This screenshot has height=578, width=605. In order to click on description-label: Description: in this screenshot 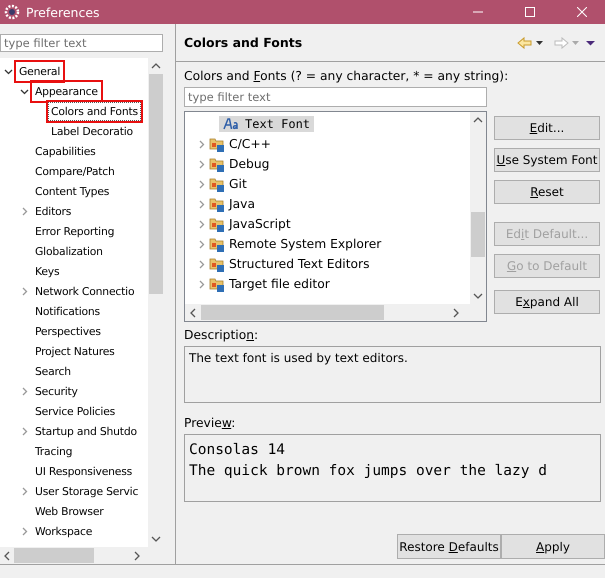, I will do `click(222, 335)`.